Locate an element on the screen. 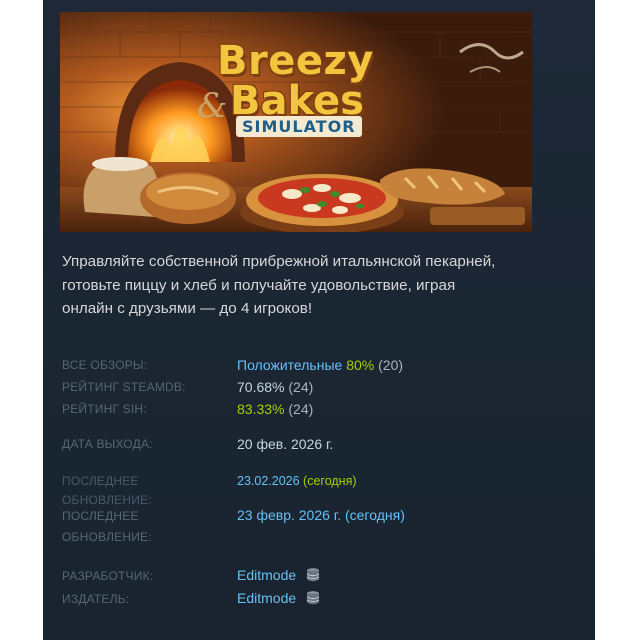 The image size is (640, 640). last-update-date: 23.02.2026 is located at coordinates (268, 481).